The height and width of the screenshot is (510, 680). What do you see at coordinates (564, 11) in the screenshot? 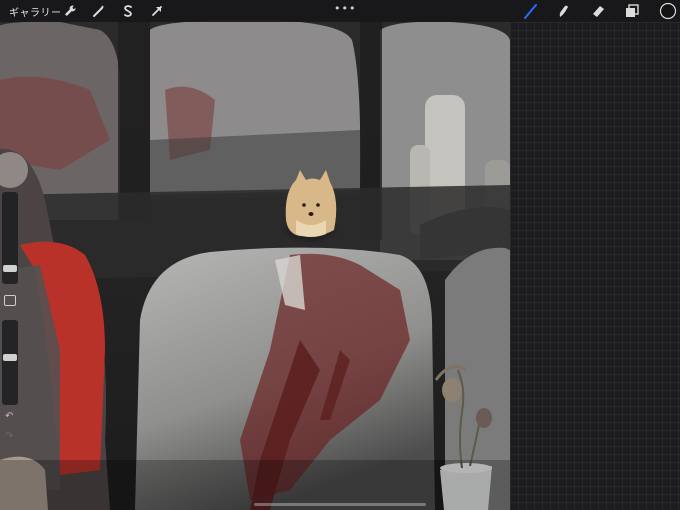
I see `smudge-icon` at bounding box center [564, 11].